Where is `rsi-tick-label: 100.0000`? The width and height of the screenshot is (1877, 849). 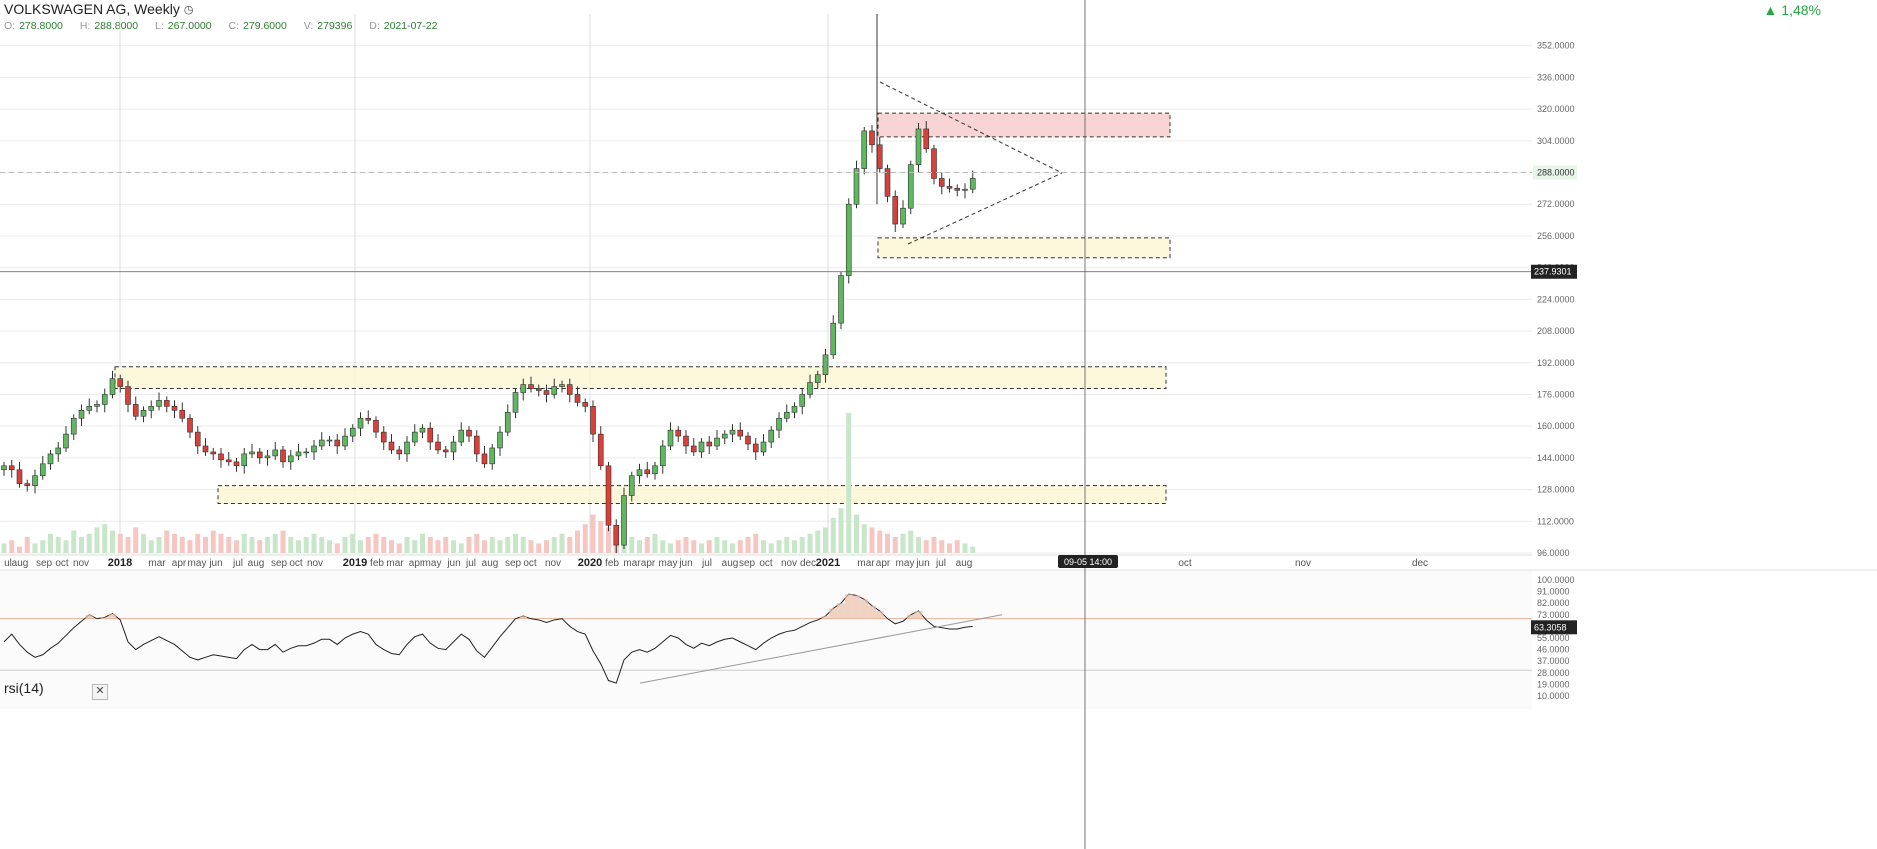
rsi-tick-label: 100.0000 is located at coordinates (1556, 580).